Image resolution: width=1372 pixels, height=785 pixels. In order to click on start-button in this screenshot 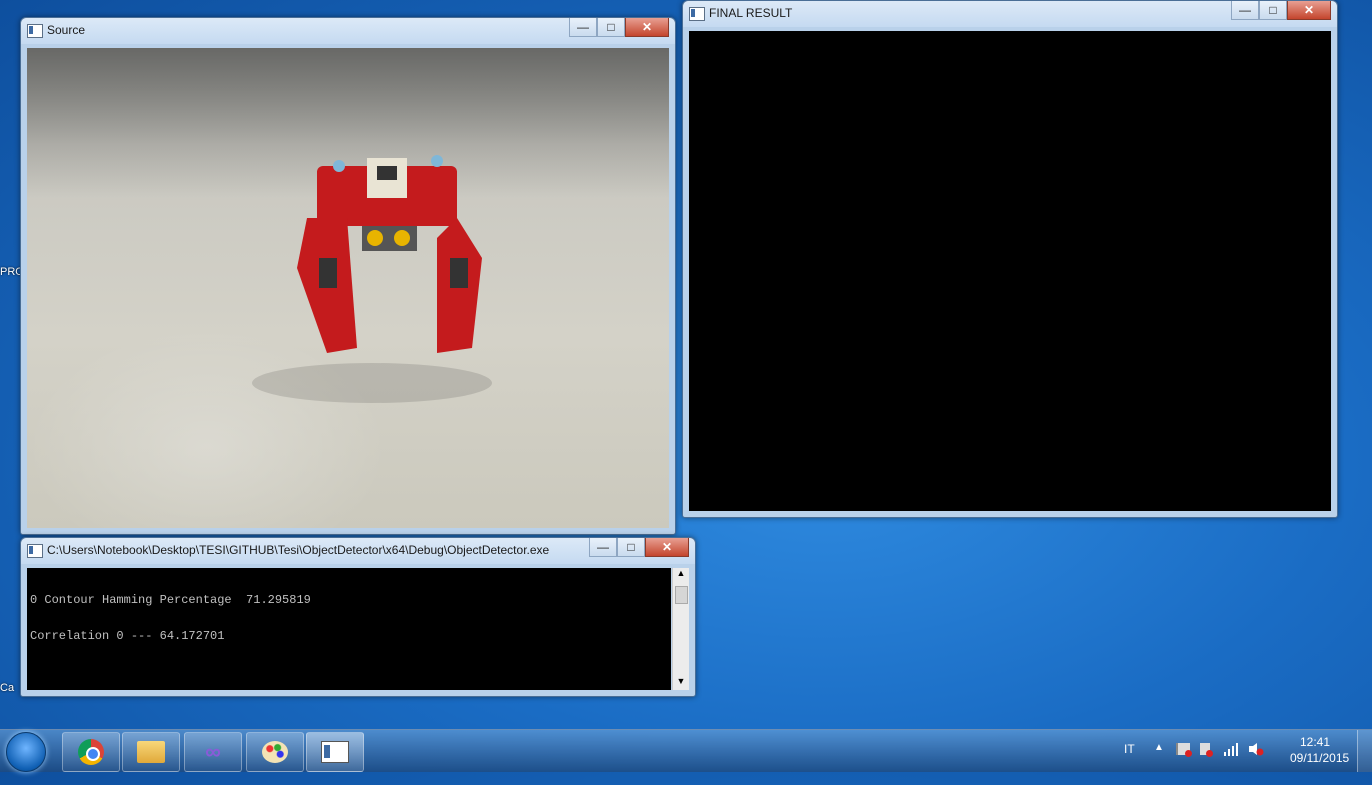, I will do `click(26, 752)`.